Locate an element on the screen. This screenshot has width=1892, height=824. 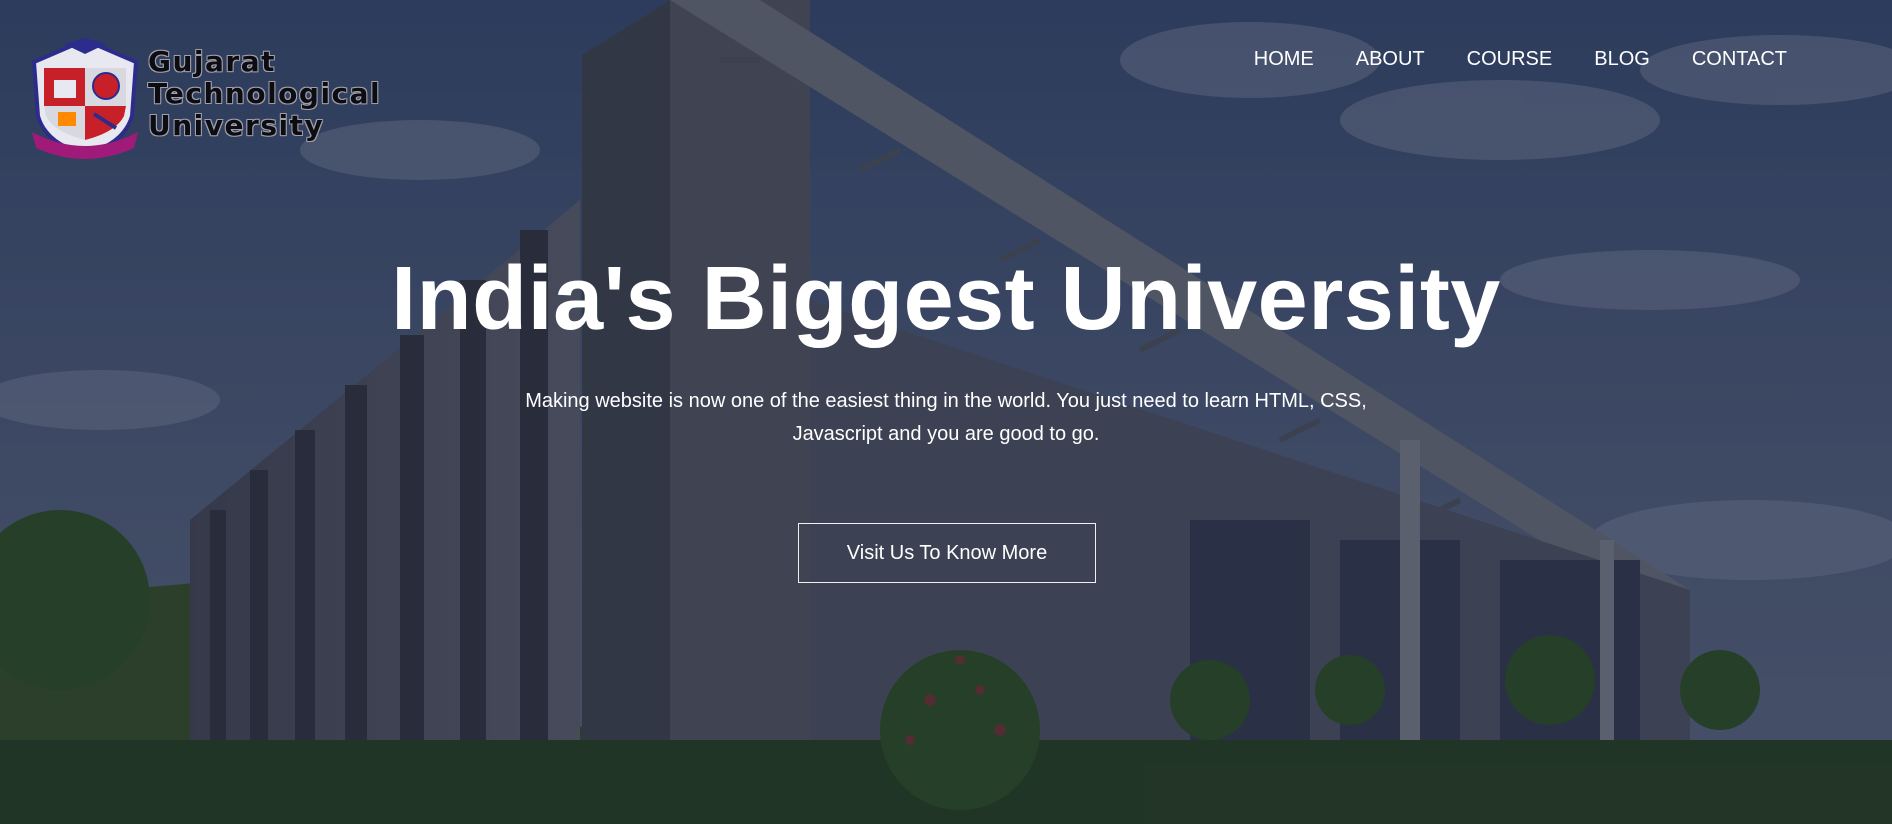
nav-home: HOME is located at coordinates (1284, 59).